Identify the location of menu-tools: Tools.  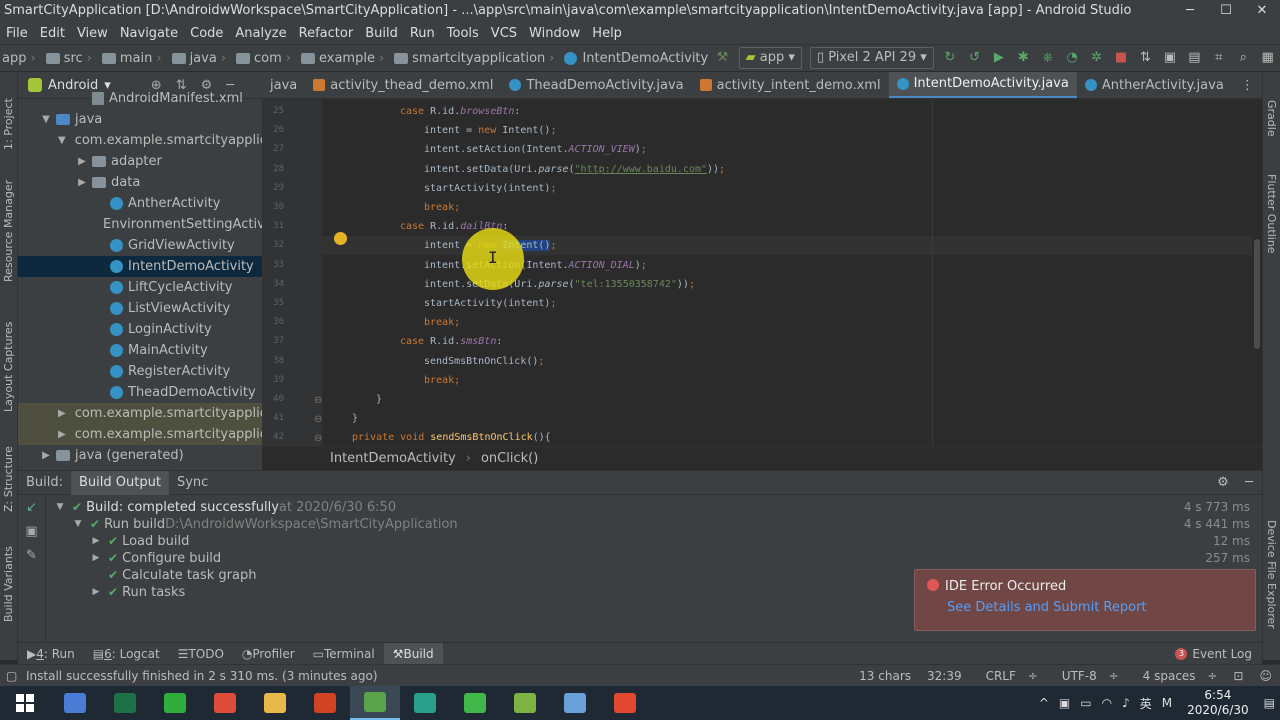
(463, 33).